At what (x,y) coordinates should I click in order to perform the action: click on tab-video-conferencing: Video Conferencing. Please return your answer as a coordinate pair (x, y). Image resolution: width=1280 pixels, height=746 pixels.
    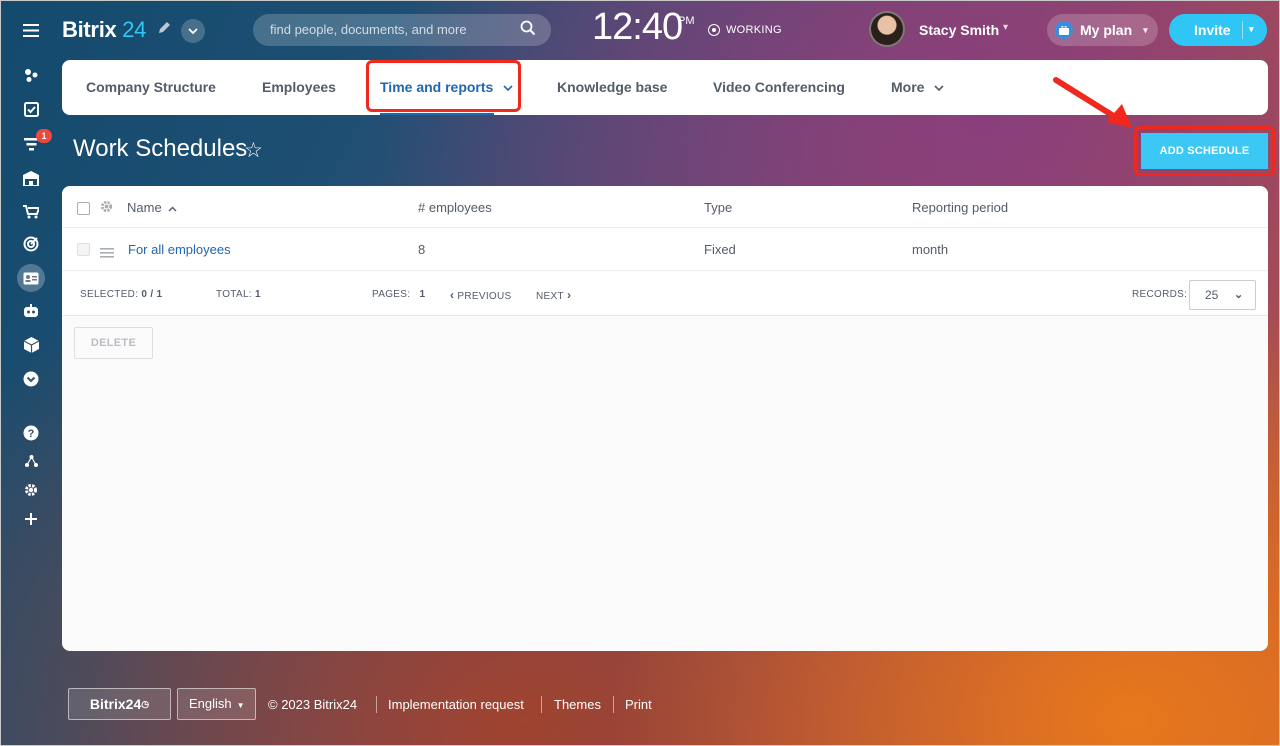
    Looking at the image, I should click on (779, 87).